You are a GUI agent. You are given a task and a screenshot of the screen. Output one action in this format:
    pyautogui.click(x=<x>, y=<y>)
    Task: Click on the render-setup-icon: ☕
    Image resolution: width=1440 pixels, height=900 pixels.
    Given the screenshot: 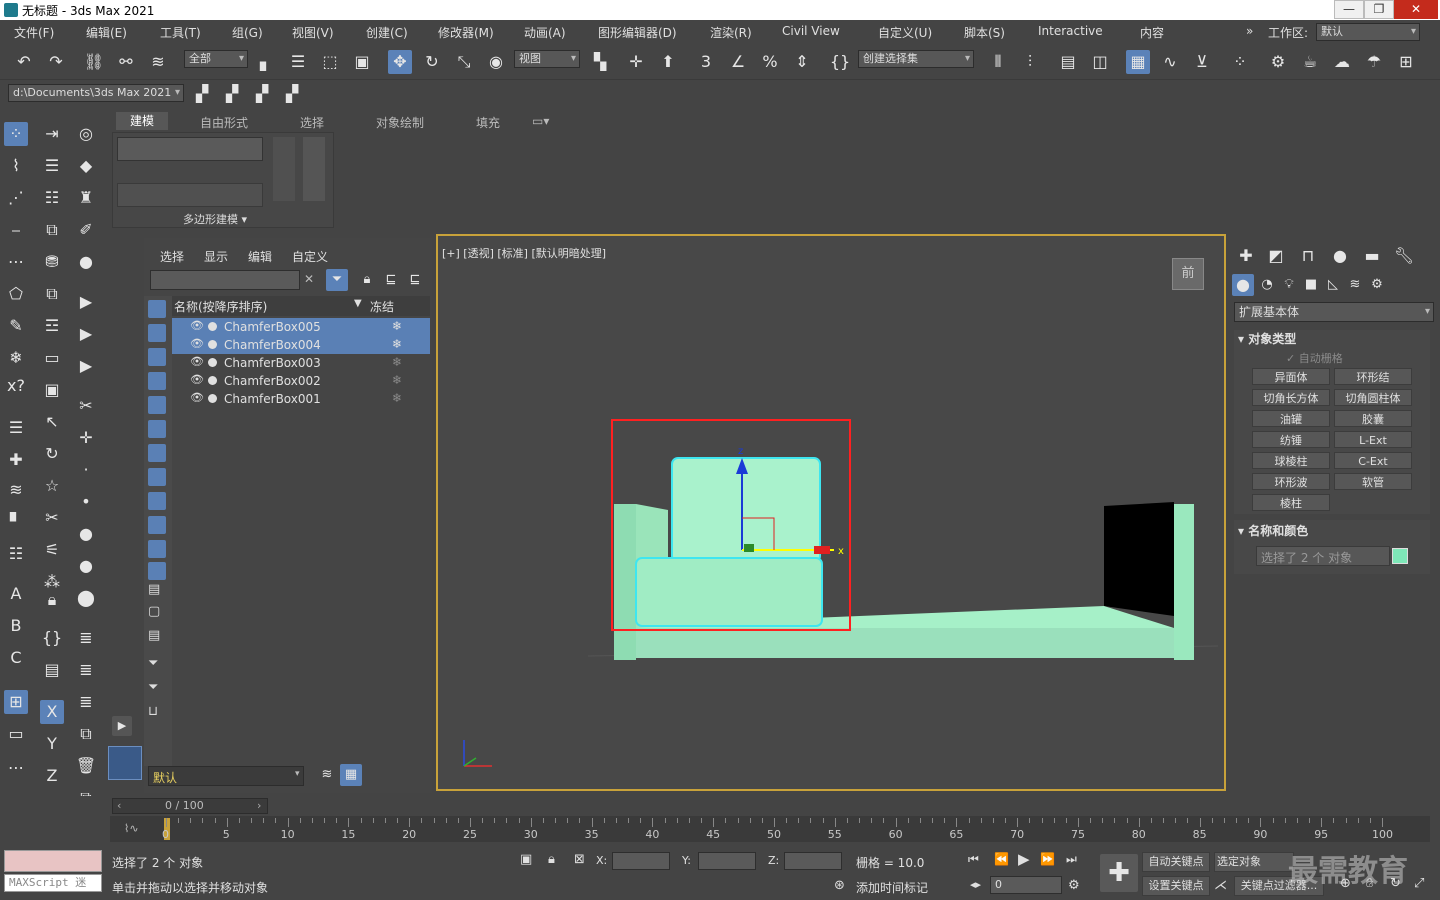 What is the action you would take?
    pyautogui.click(x=1310, y=62)
    